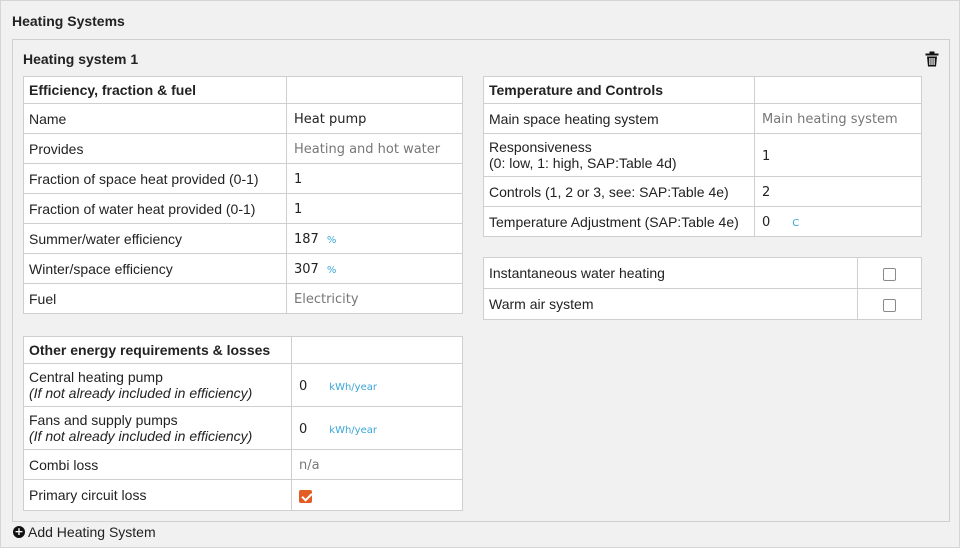  I want to click on fuel-select: Electricity, so click(374, 298).